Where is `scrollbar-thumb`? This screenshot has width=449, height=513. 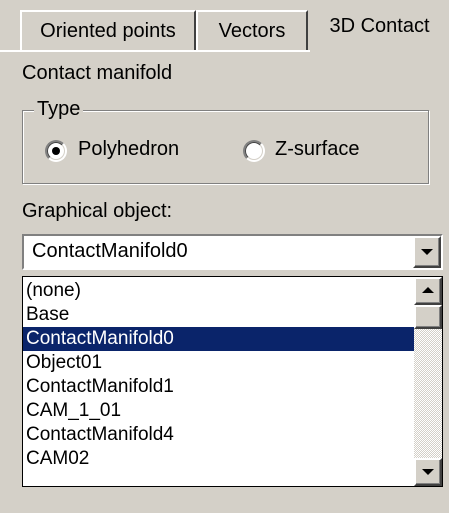 scrollbar-thumb is located at coordinates (428, 317).